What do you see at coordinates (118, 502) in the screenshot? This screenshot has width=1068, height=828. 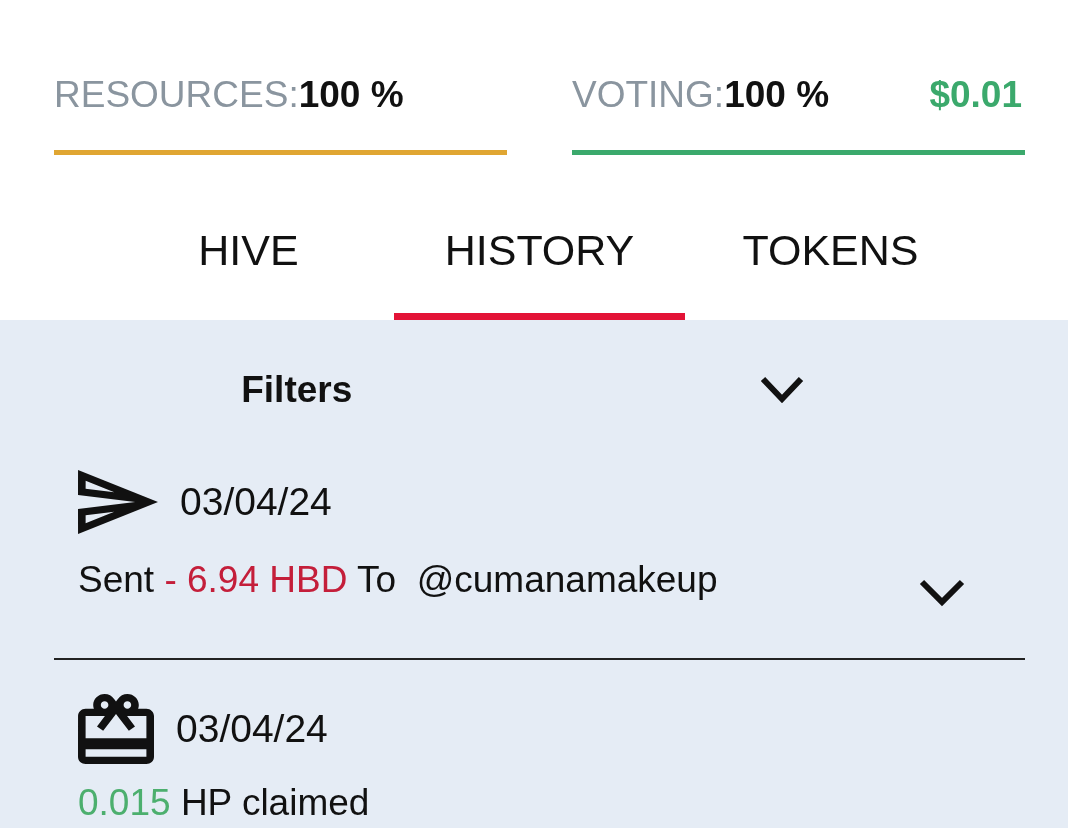 I see `paper-plane-icon` at bounding box center [118, 502].